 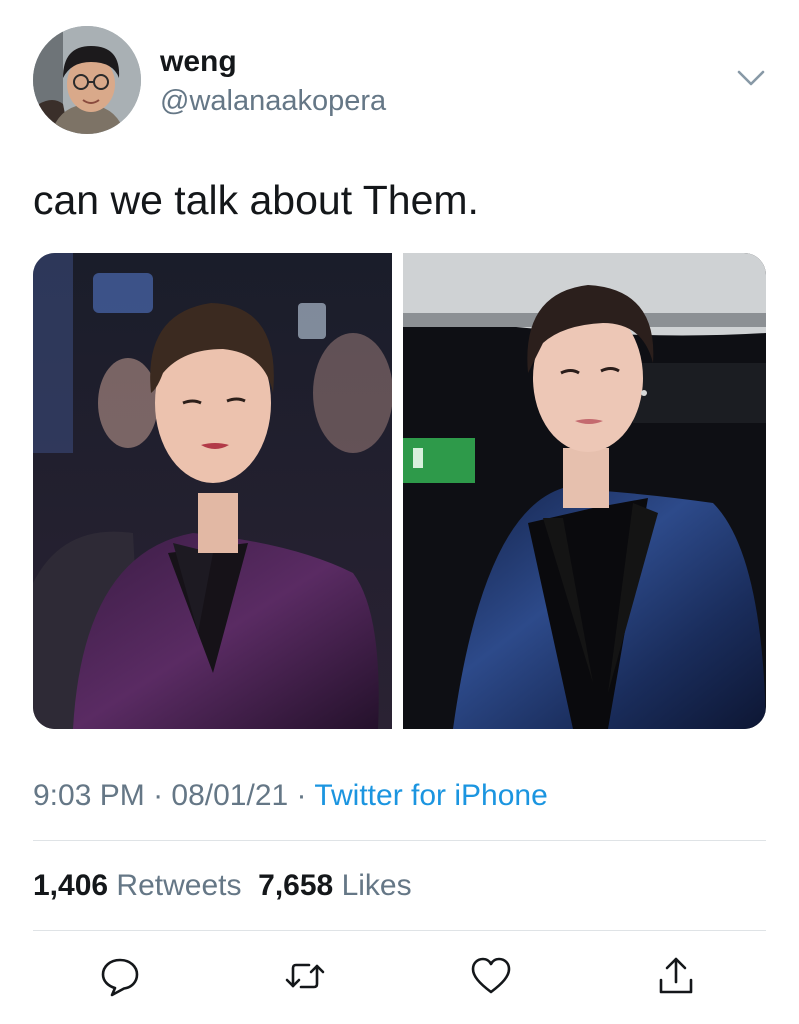 What do you see at coordinates (430, 795) in the screenshot?
I see `tweet-source-link: Twitter for iPhone` at bounding box center [430, 795].